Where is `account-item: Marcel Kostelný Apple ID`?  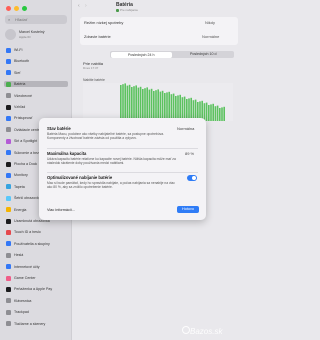 account-item: Marcel Kostelný Apple ID is located at coordinates (36, 36).